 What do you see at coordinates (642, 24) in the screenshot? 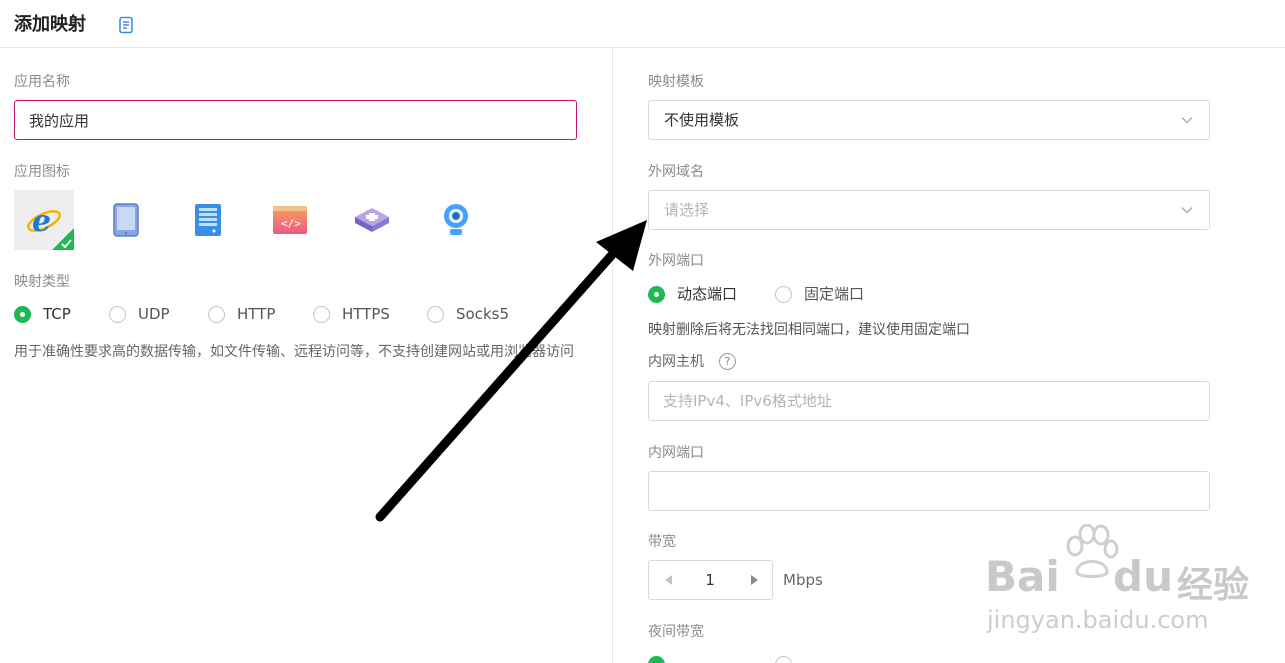
I see `page-header: 添加映射` at bounding box center [642, 24].